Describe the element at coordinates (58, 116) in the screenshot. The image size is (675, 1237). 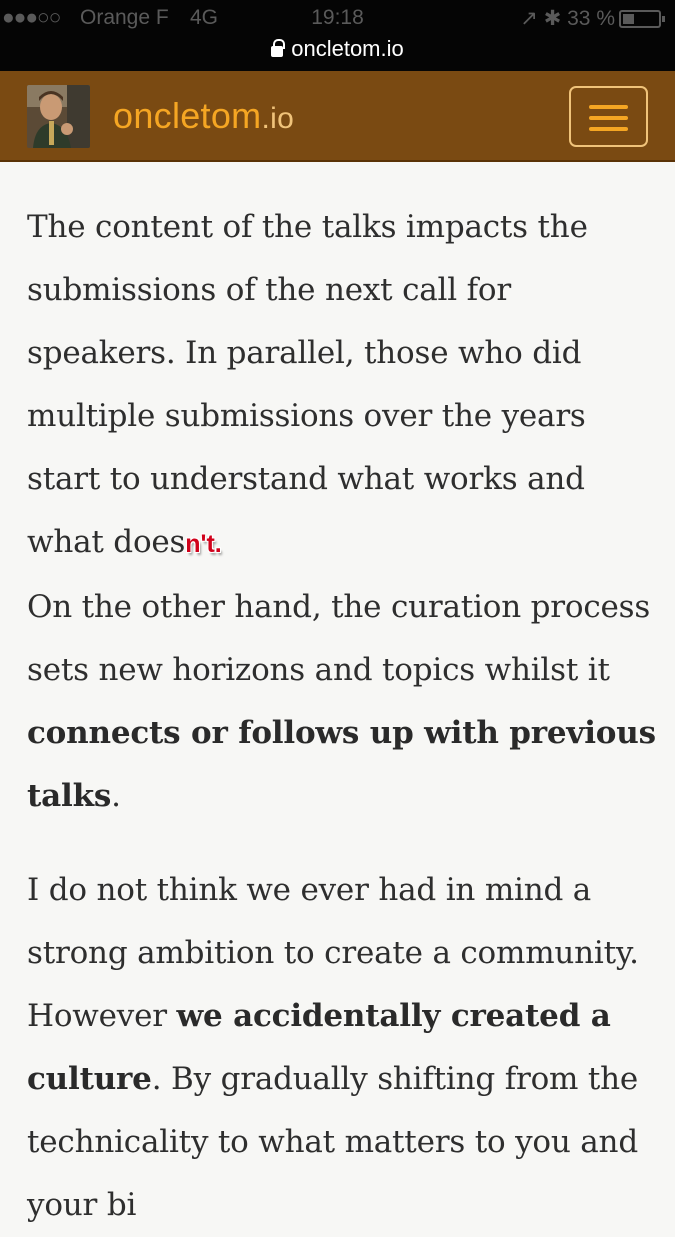
I see `author-avatar` at that location.